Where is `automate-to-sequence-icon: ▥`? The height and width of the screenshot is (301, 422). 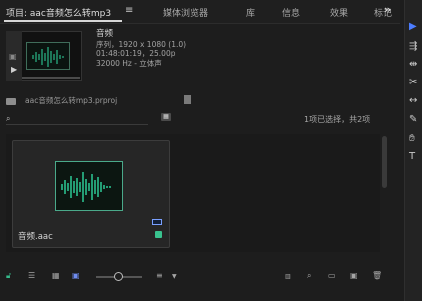
automate-to-sequence-icon: ▥ is located at coordinates (288, 276).